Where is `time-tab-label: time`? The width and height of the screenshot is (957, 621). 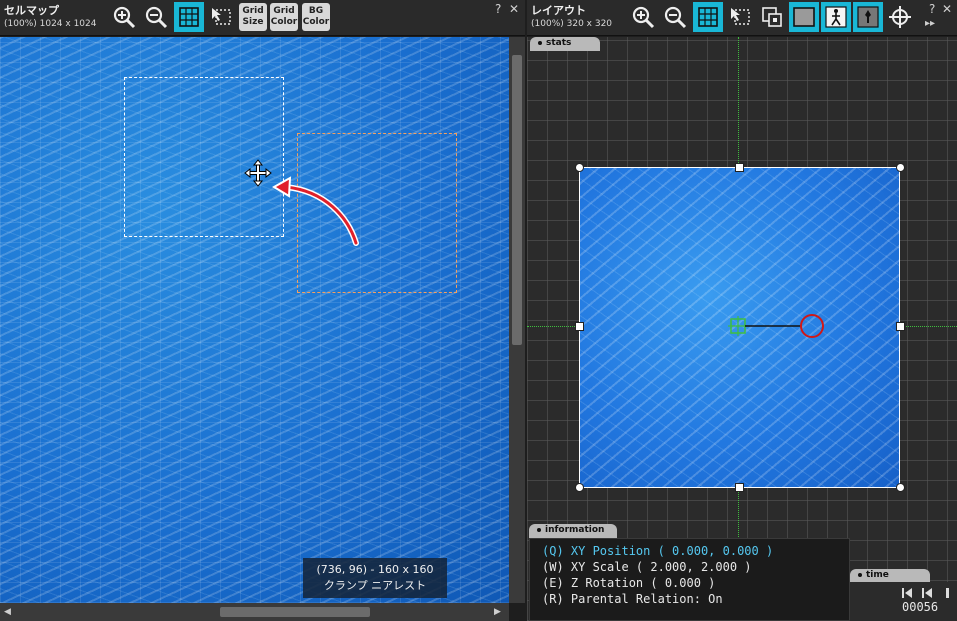 time-tab-label: time is located at coordinates (877, 575).